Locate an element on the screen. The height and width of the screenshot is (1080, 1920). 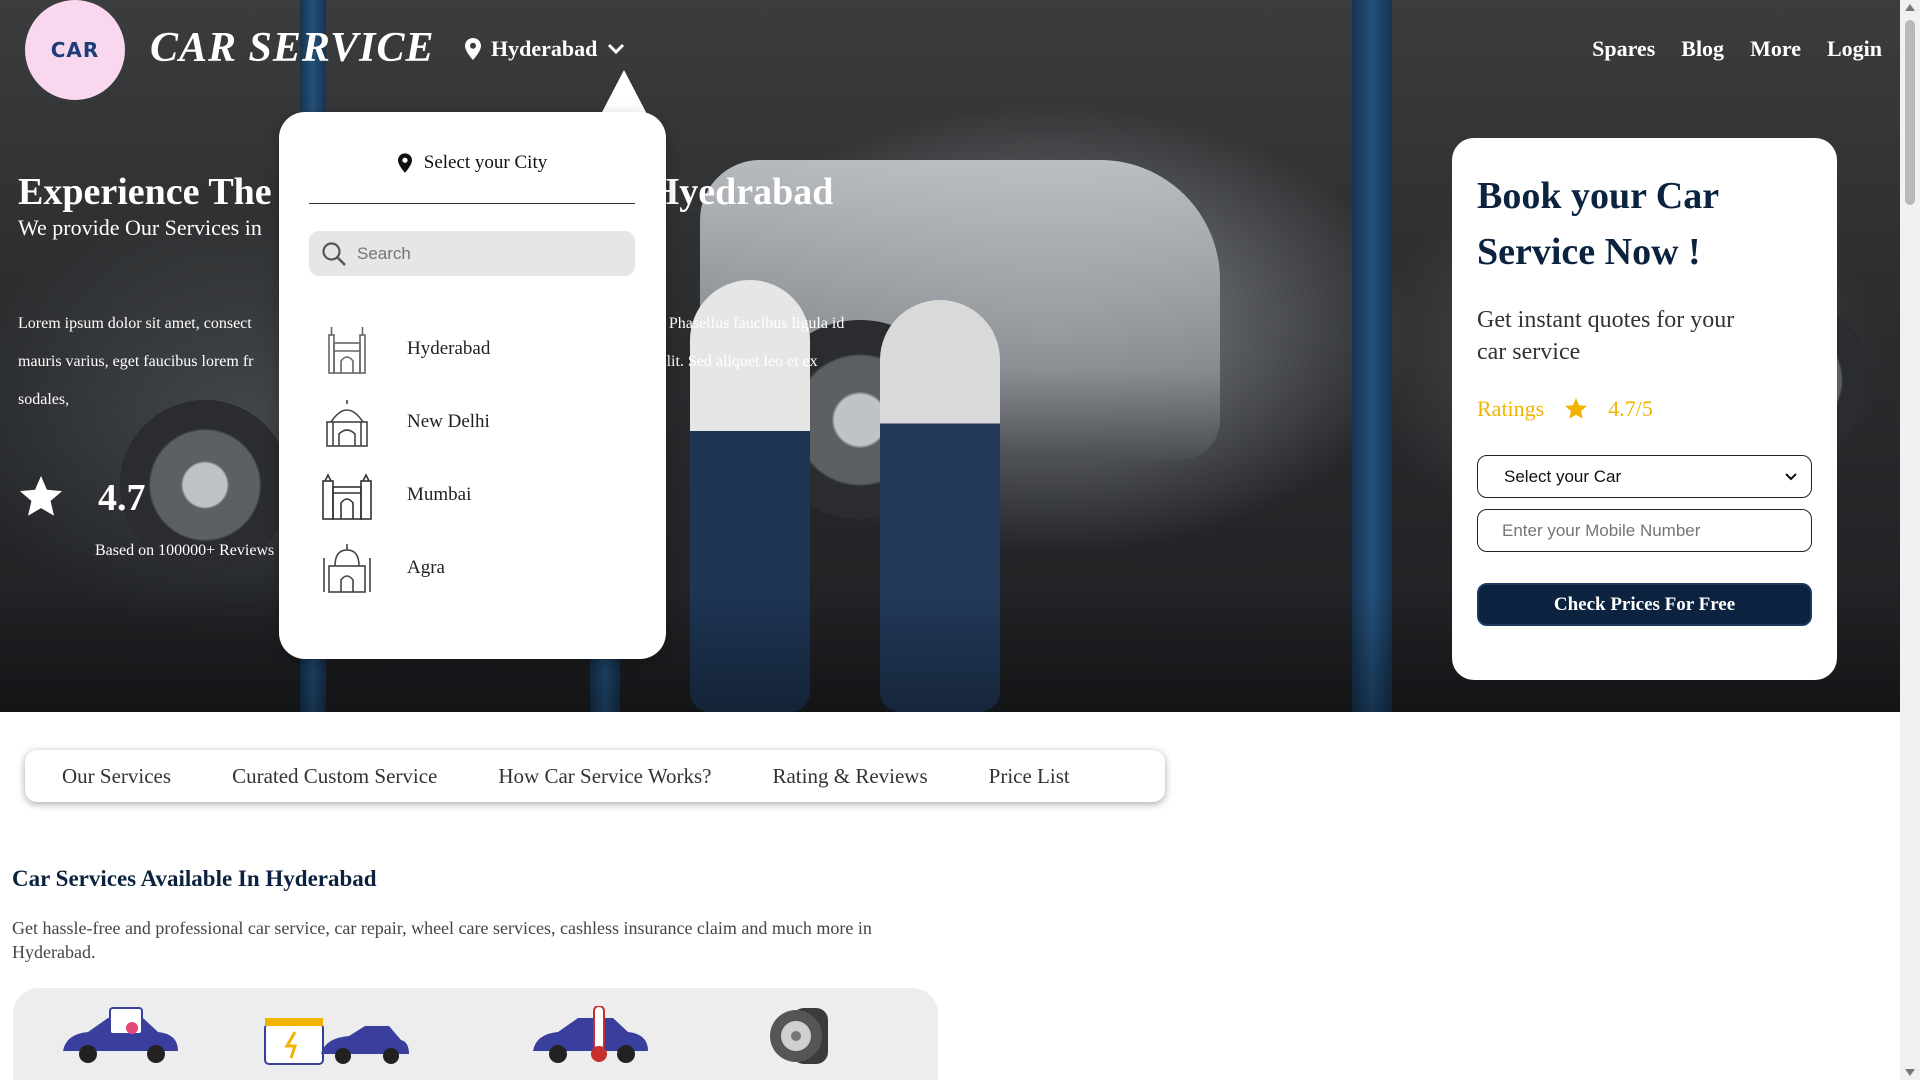
page-scrollbar is located at coordinates (1910, 540).